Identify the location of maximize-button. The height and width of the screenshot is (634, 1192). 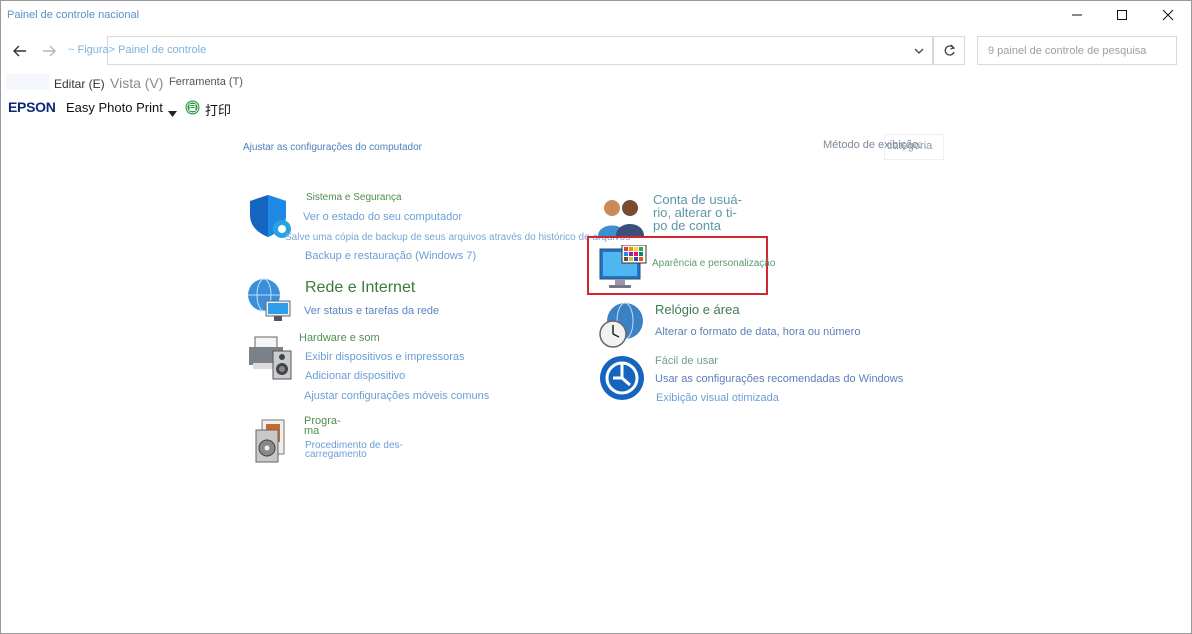
(1122, 15).